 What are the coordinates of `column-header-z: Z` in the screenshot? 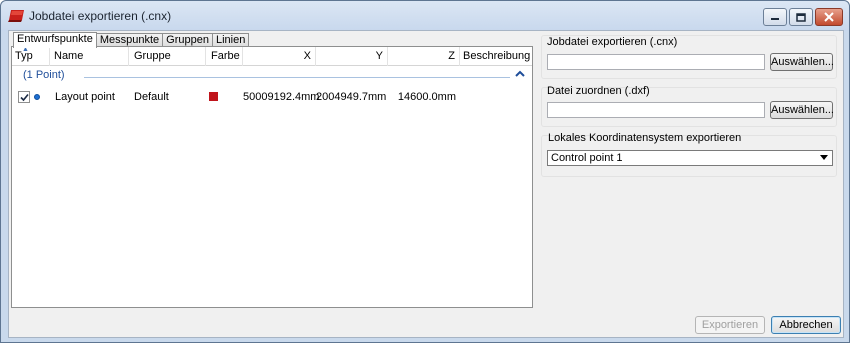 It's located at (424, 56).